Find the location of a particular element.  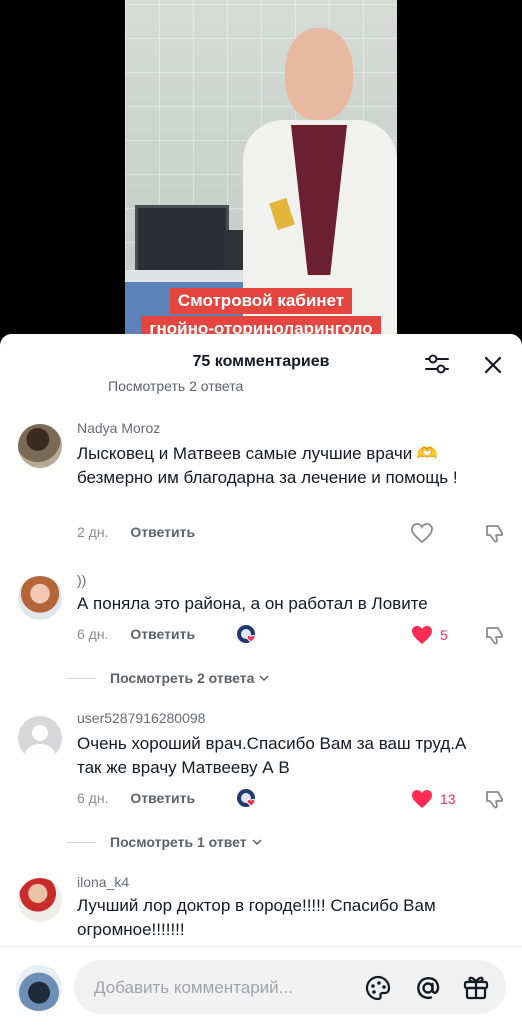

comment-username: ilona_k4 is located at coordinates (103, 882).